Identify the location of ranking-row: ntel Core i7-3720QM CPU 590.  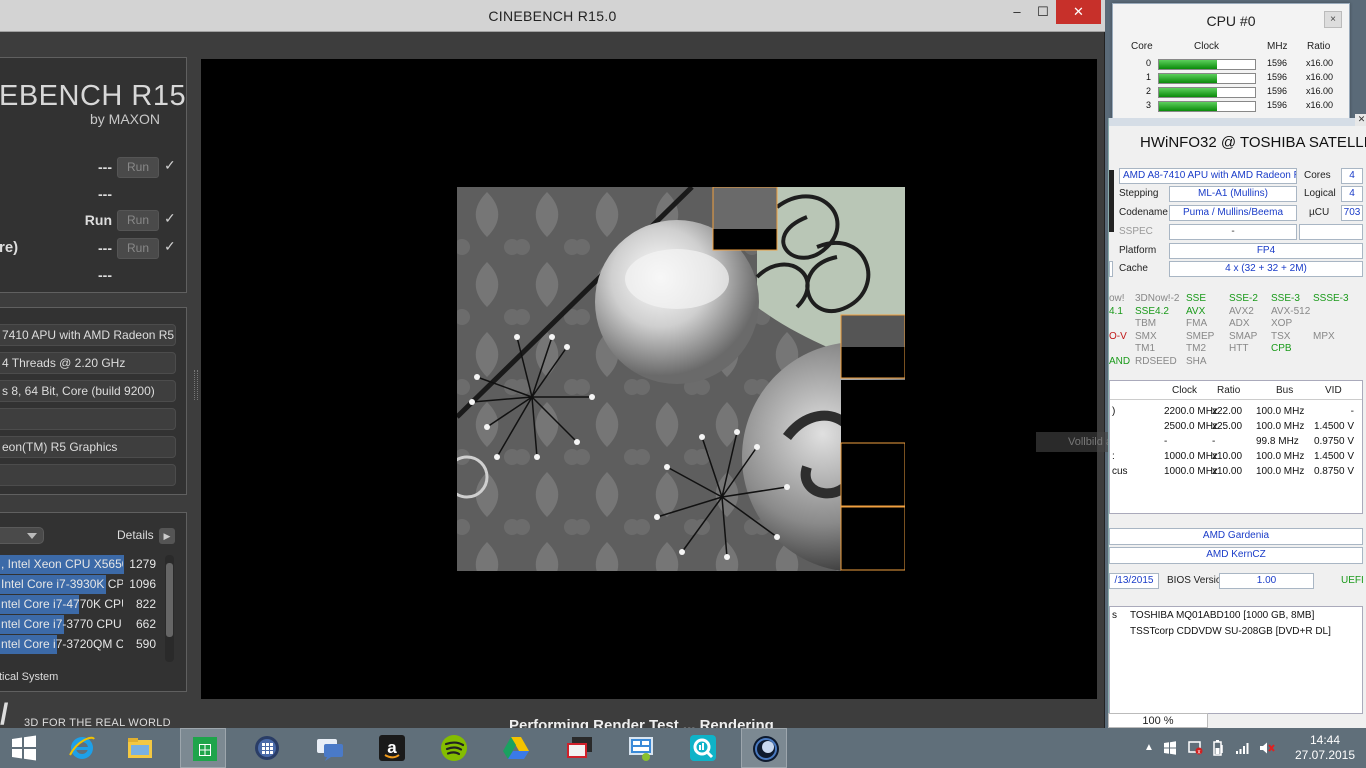
(82, 644).